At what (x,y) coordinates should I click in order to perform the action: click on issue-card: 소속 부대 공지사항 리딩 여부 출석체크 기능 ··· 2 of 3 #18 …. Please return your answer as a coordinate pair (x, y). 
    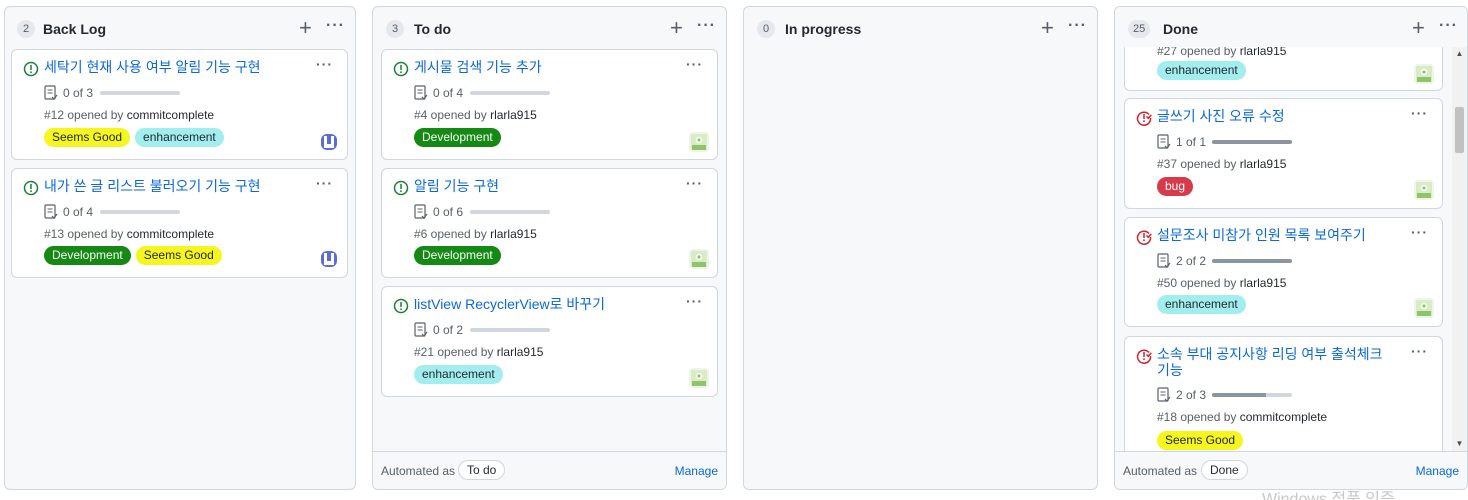
    Looking at the image, I should click on (1283, 398).